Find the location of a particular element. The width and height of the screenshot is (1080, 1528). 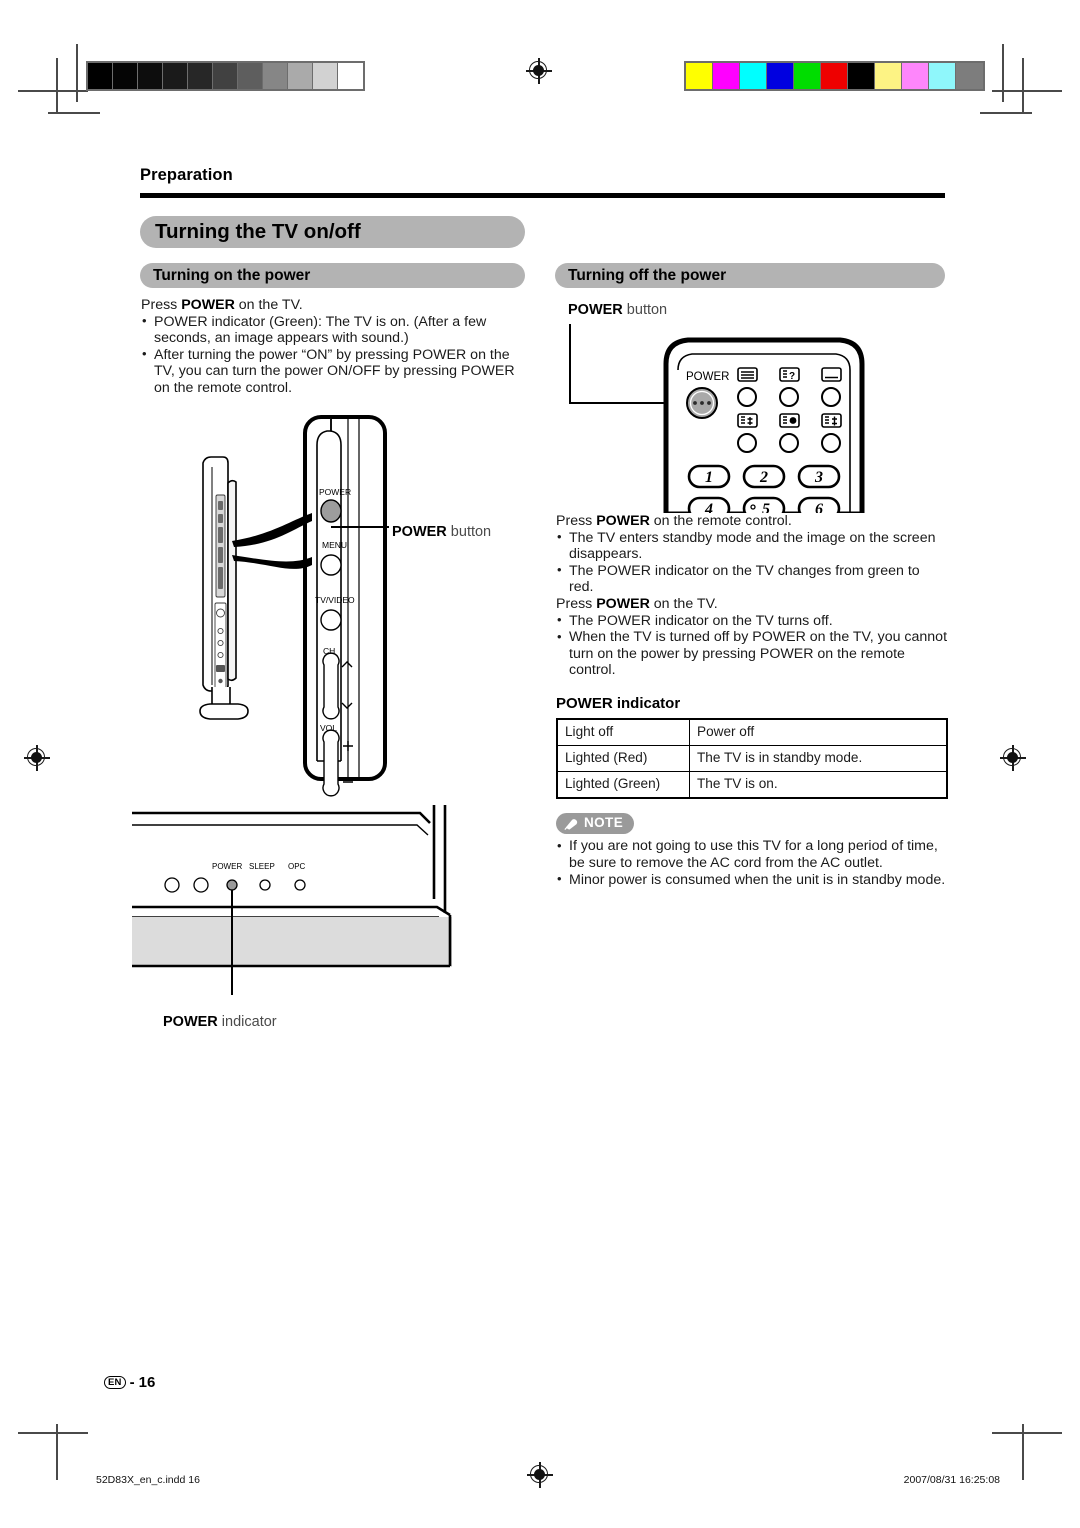

callout-power-indicator-rest: indicator is located at coordinates (247, 1022).